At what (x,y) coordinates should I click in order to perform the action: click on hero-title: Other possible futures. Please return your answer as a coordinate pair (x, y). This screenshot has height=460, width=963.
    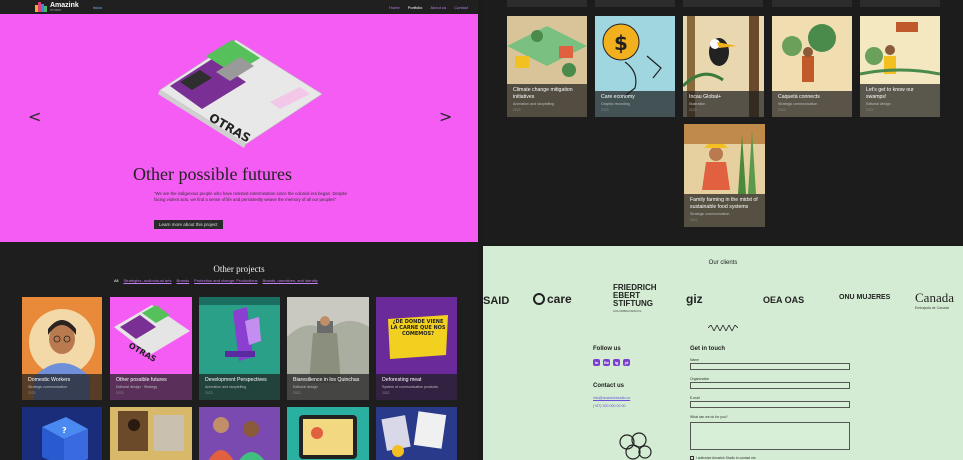
    Looking at the image, I should click on (212, 174).